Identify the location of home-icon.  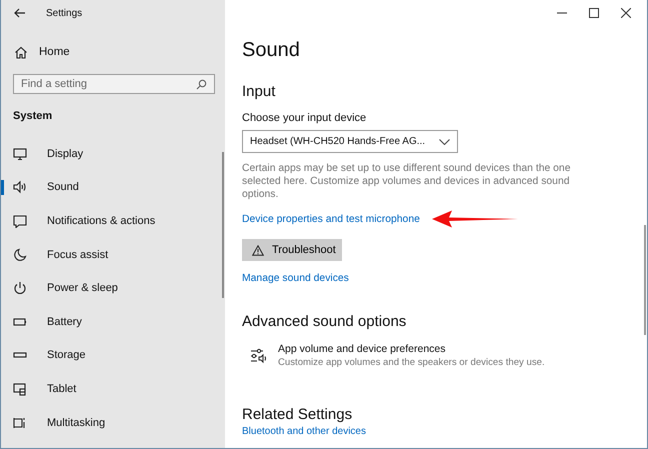
(21, 52).